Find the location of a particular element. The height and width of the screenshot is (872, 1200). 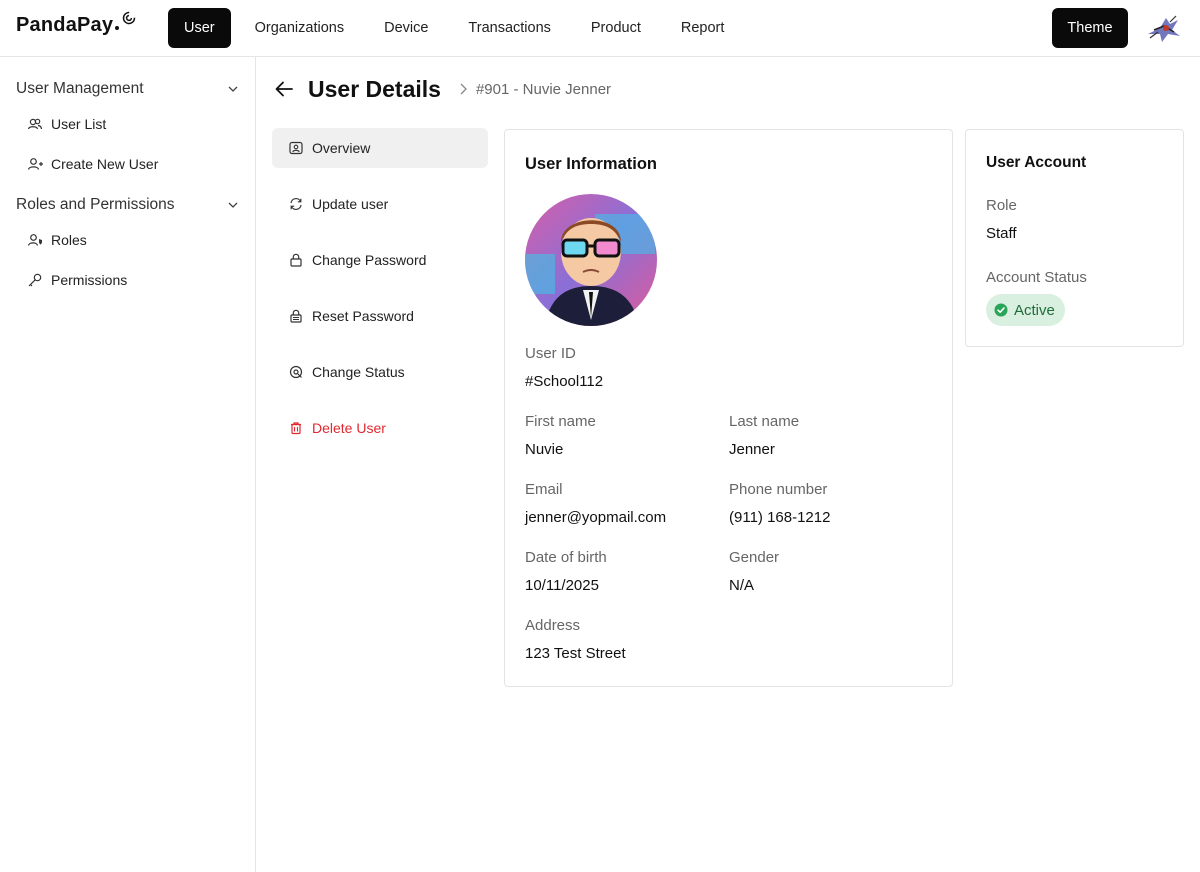

address-value: 123 Test Street is located at coordinates (575, 653).